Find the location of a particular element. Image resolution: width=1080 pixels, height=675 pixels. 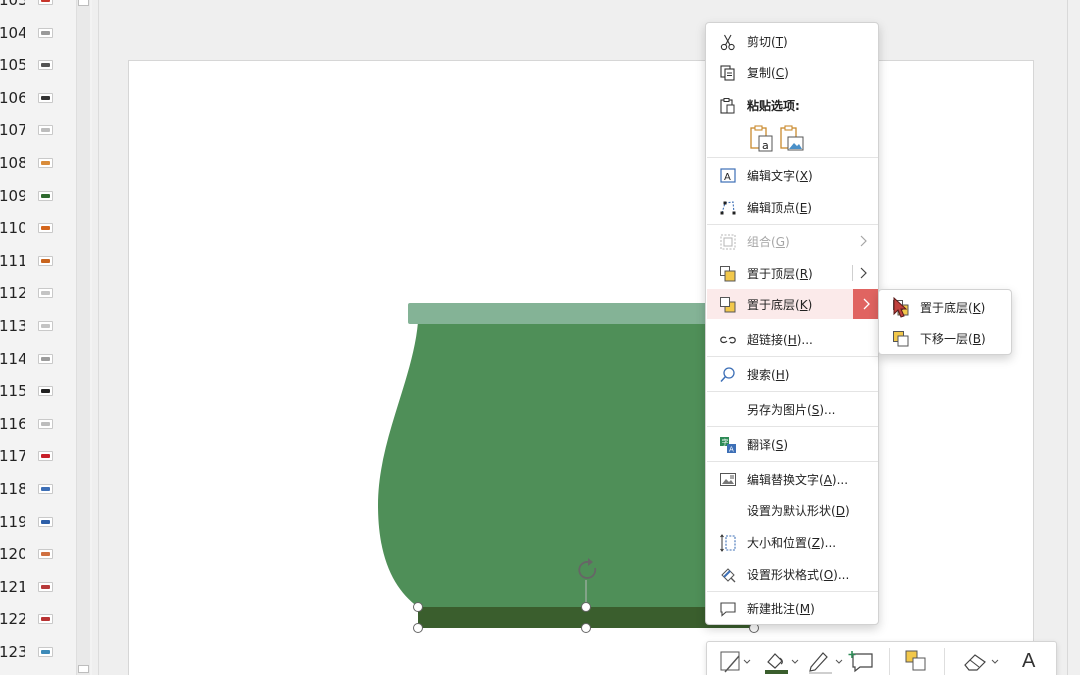

arrange-icon is located at coordinates (915, 660).